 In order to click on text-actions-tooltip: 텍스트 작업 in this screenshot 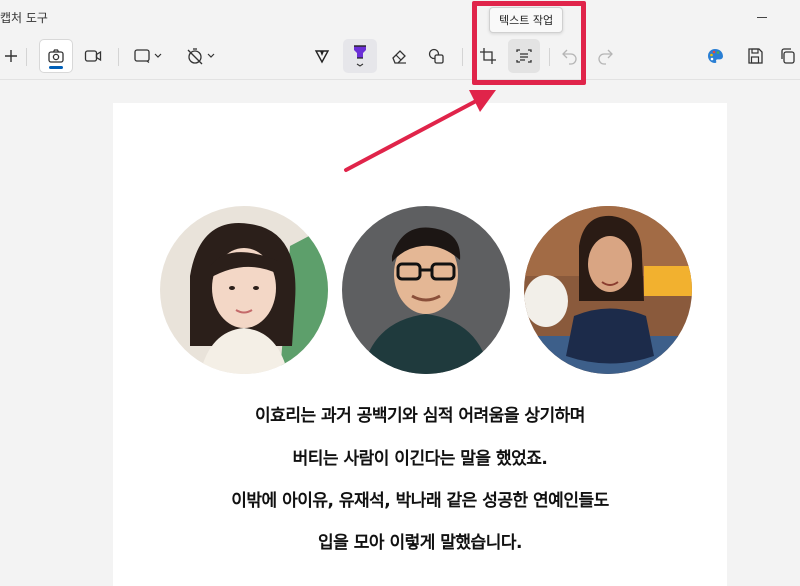, I will do `click(526, 20)`.